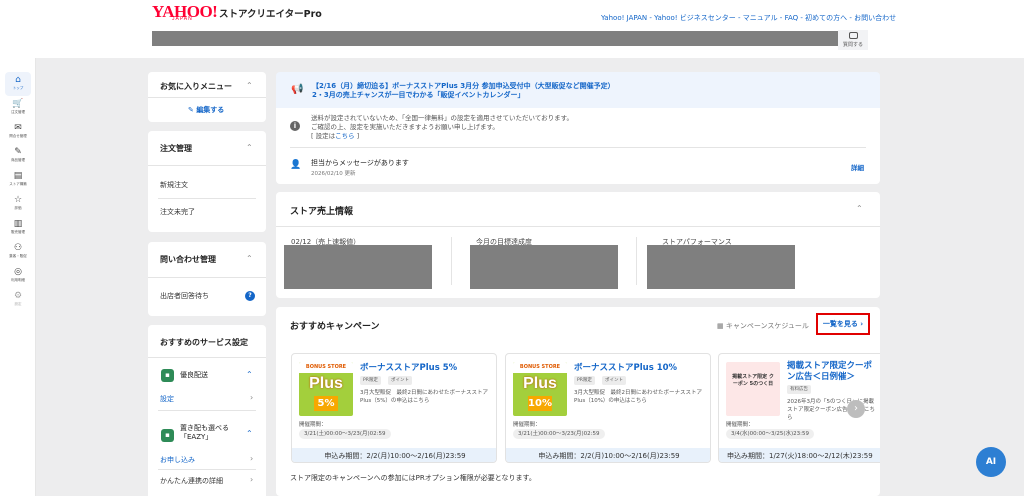 Image resolution: width=1024 pixels, height=496 pixels. Describe the element at coordinates (188, 259) in the screenshot. I see `inquiries-title: 問い合わせ管理` at that location.